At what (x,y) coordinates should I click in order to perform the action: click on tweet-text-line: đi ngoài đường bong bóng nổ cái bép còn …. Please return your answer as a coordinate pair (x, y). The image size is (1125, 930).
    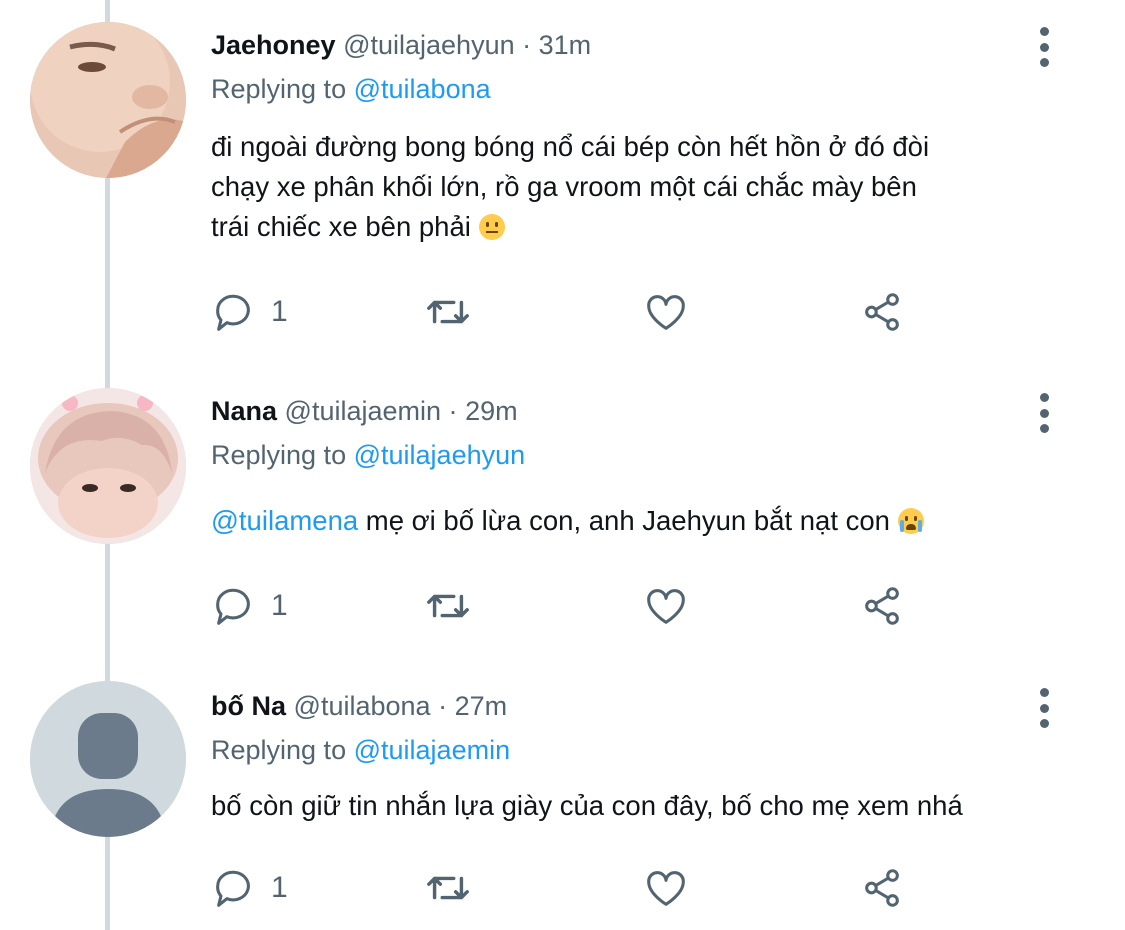
    Looking at the image, I should click on (570, 146).